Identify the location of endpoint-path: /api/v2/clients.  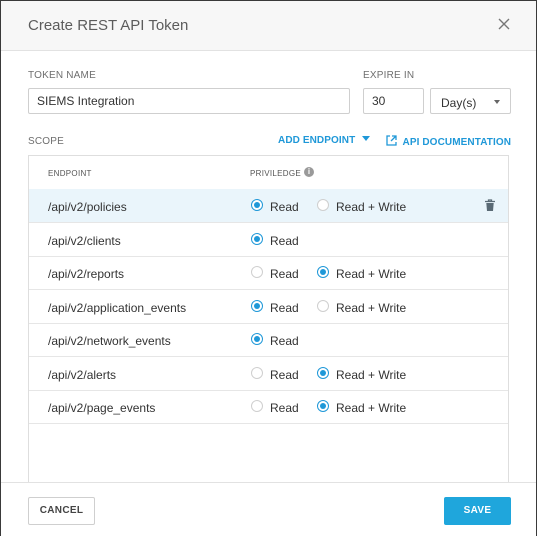
(84, 241).